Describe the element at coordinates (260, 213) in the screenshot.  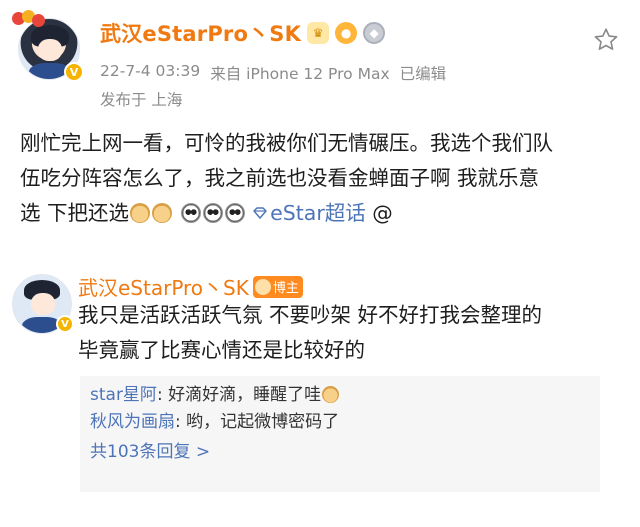
I see `super-topic-diamond-icon` at that location.